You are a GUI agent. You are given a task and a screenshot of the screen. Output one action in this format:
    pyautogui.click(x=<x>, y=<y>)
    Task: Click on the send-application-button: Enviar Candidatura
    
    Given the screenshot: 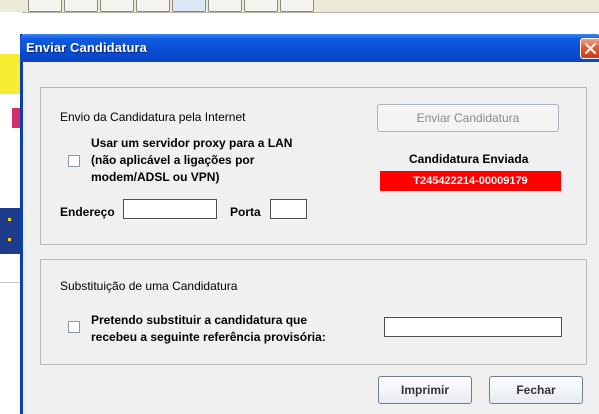 What is the action you would take?
    pyautogui.click(x=468, y=118)
    